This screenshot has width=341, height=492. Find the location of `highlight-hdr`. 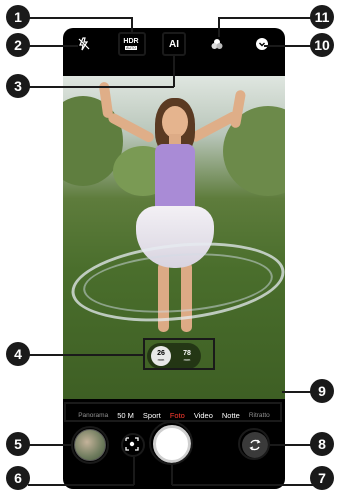

highlight-hdr is located at coordinates (132, 44).